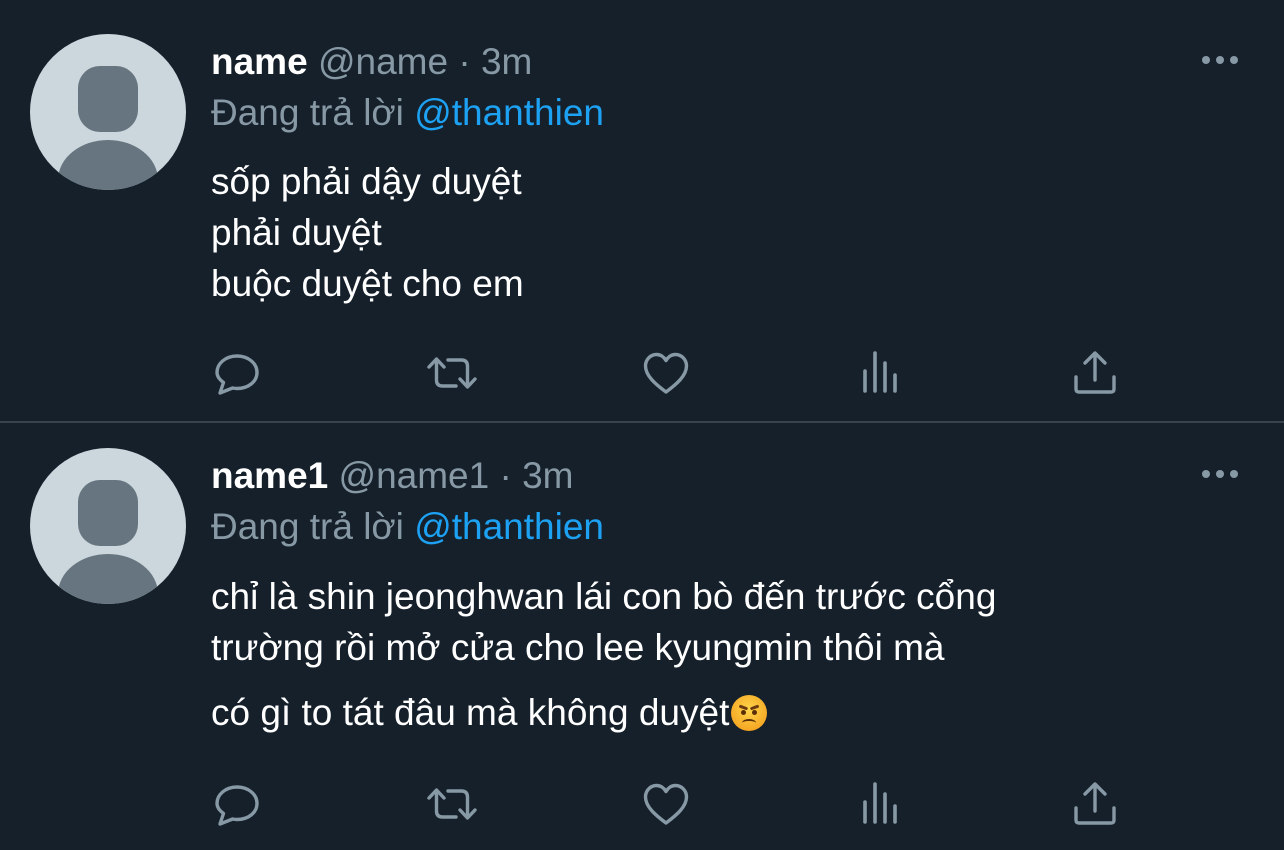  Describe the element at coordinates (383, 61) in the screenshot. I see `user-handle: @name` at that location.